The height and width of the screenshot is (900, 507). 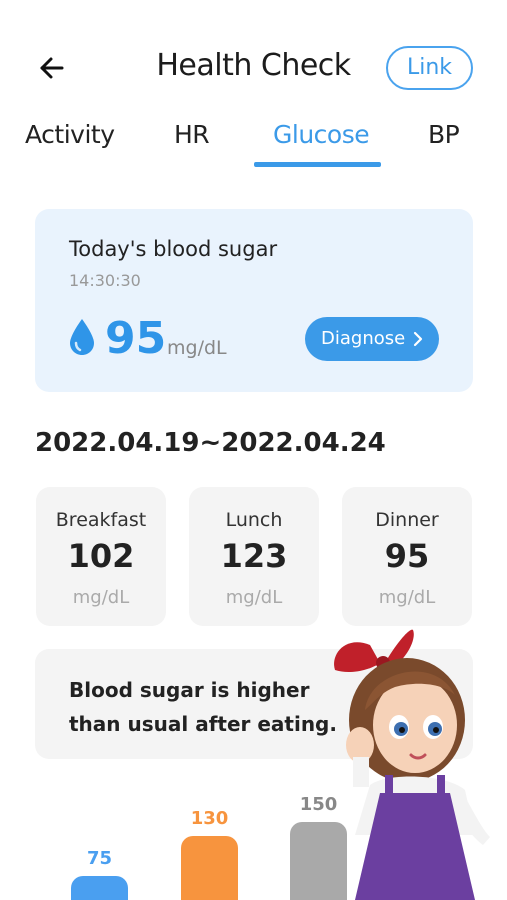 What do you see at coordinates (254, 520) in the screenshot?
I see `meal-name: Lunch` at bounding box center [254, 520].